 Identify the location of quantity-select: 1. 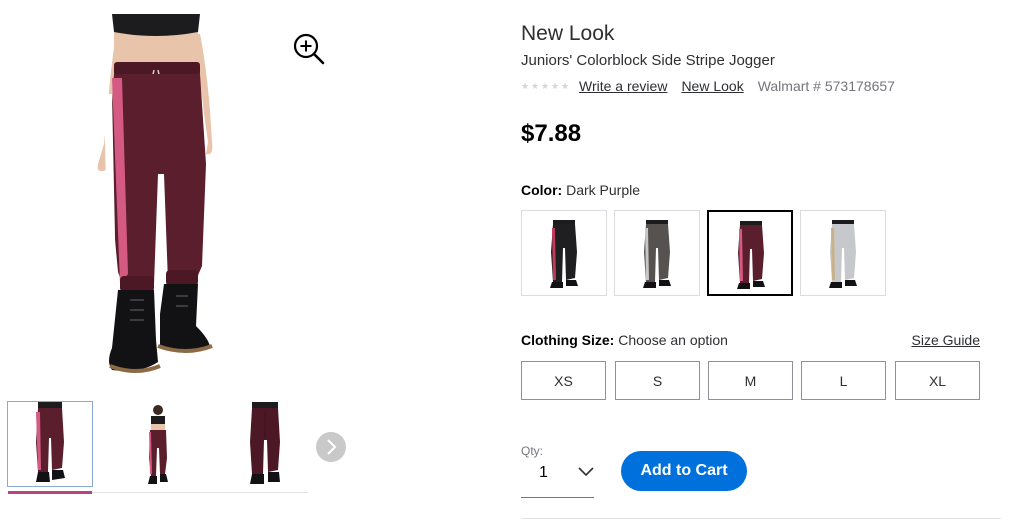
(557, 478).